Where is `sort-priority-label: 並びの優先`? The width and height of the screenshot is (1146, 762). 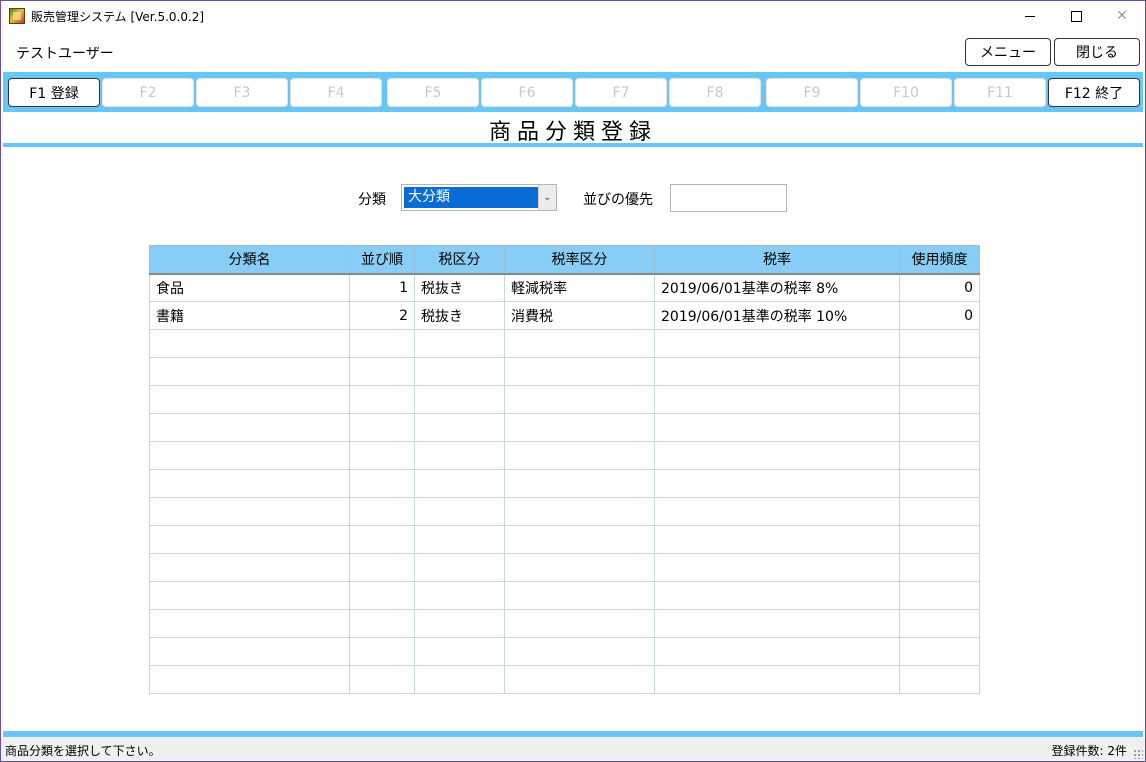
sort-priority-label: 並びの優先 is located at coordinates (618, 200).